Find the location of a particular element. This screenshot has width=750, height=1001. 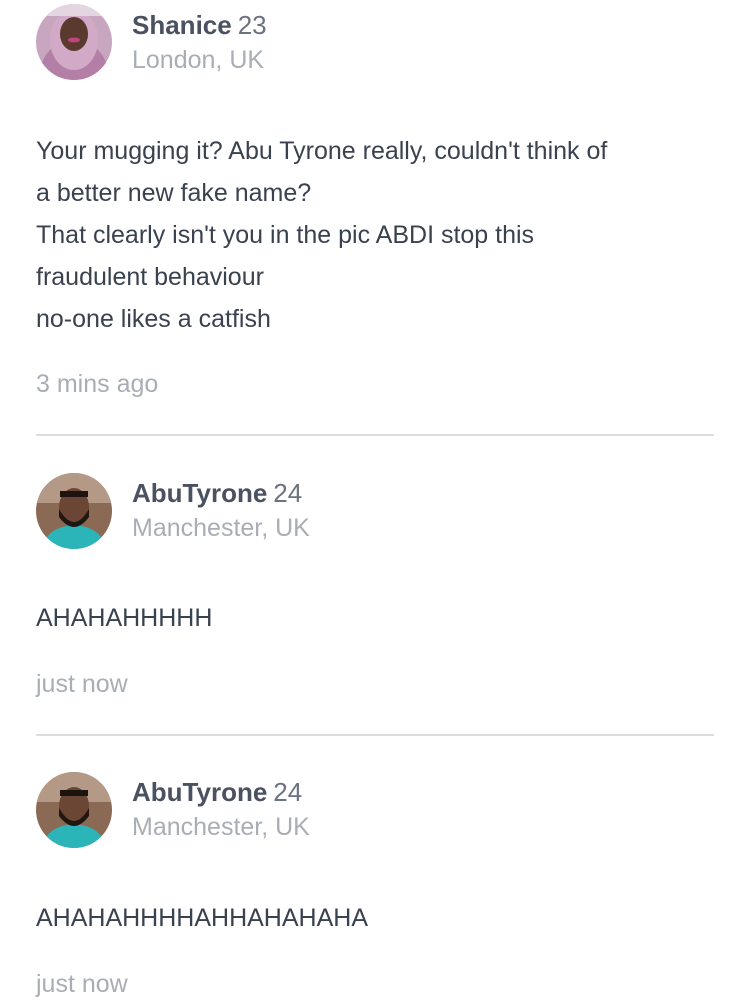

name-row: Shanice 23 is located at coordinates (199, 25).